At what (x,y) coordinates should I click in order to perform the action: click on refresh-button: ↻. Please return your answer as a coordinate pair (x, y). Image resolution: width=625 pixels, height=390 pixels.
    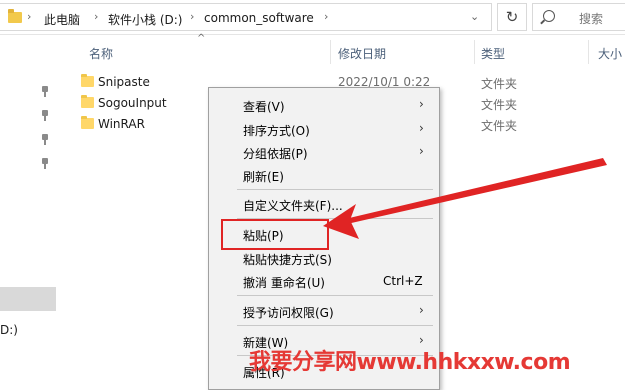
    Looking at the image, I should click on (512, 17).